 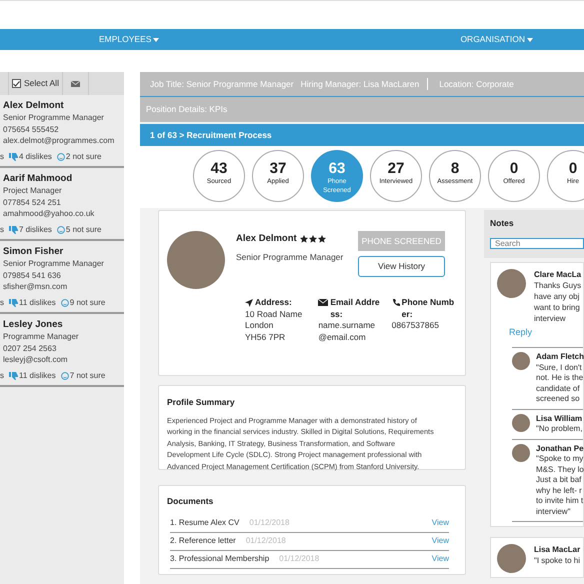 What do you see at coordinates (220, 559) in the screenshot?
I see `document-name: 3. Professional Membership` at bounding box center [220, 559].